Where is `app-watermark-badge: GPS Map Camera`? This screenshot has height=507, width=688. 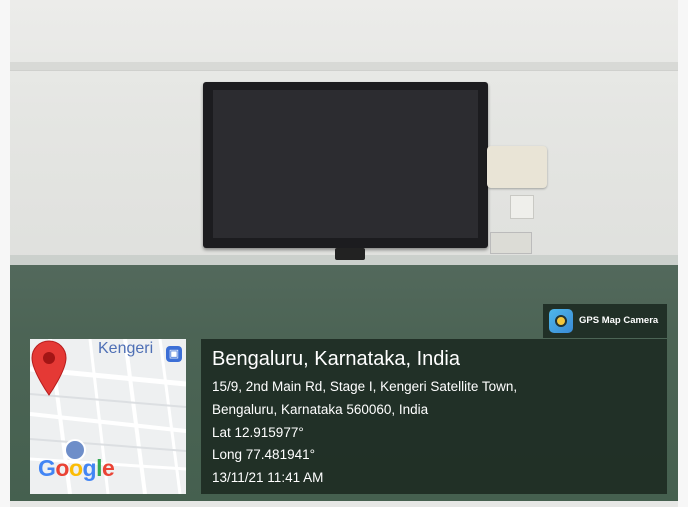
app-watermark-badge: GPS Map Camera is located at coordinates (605, 321).